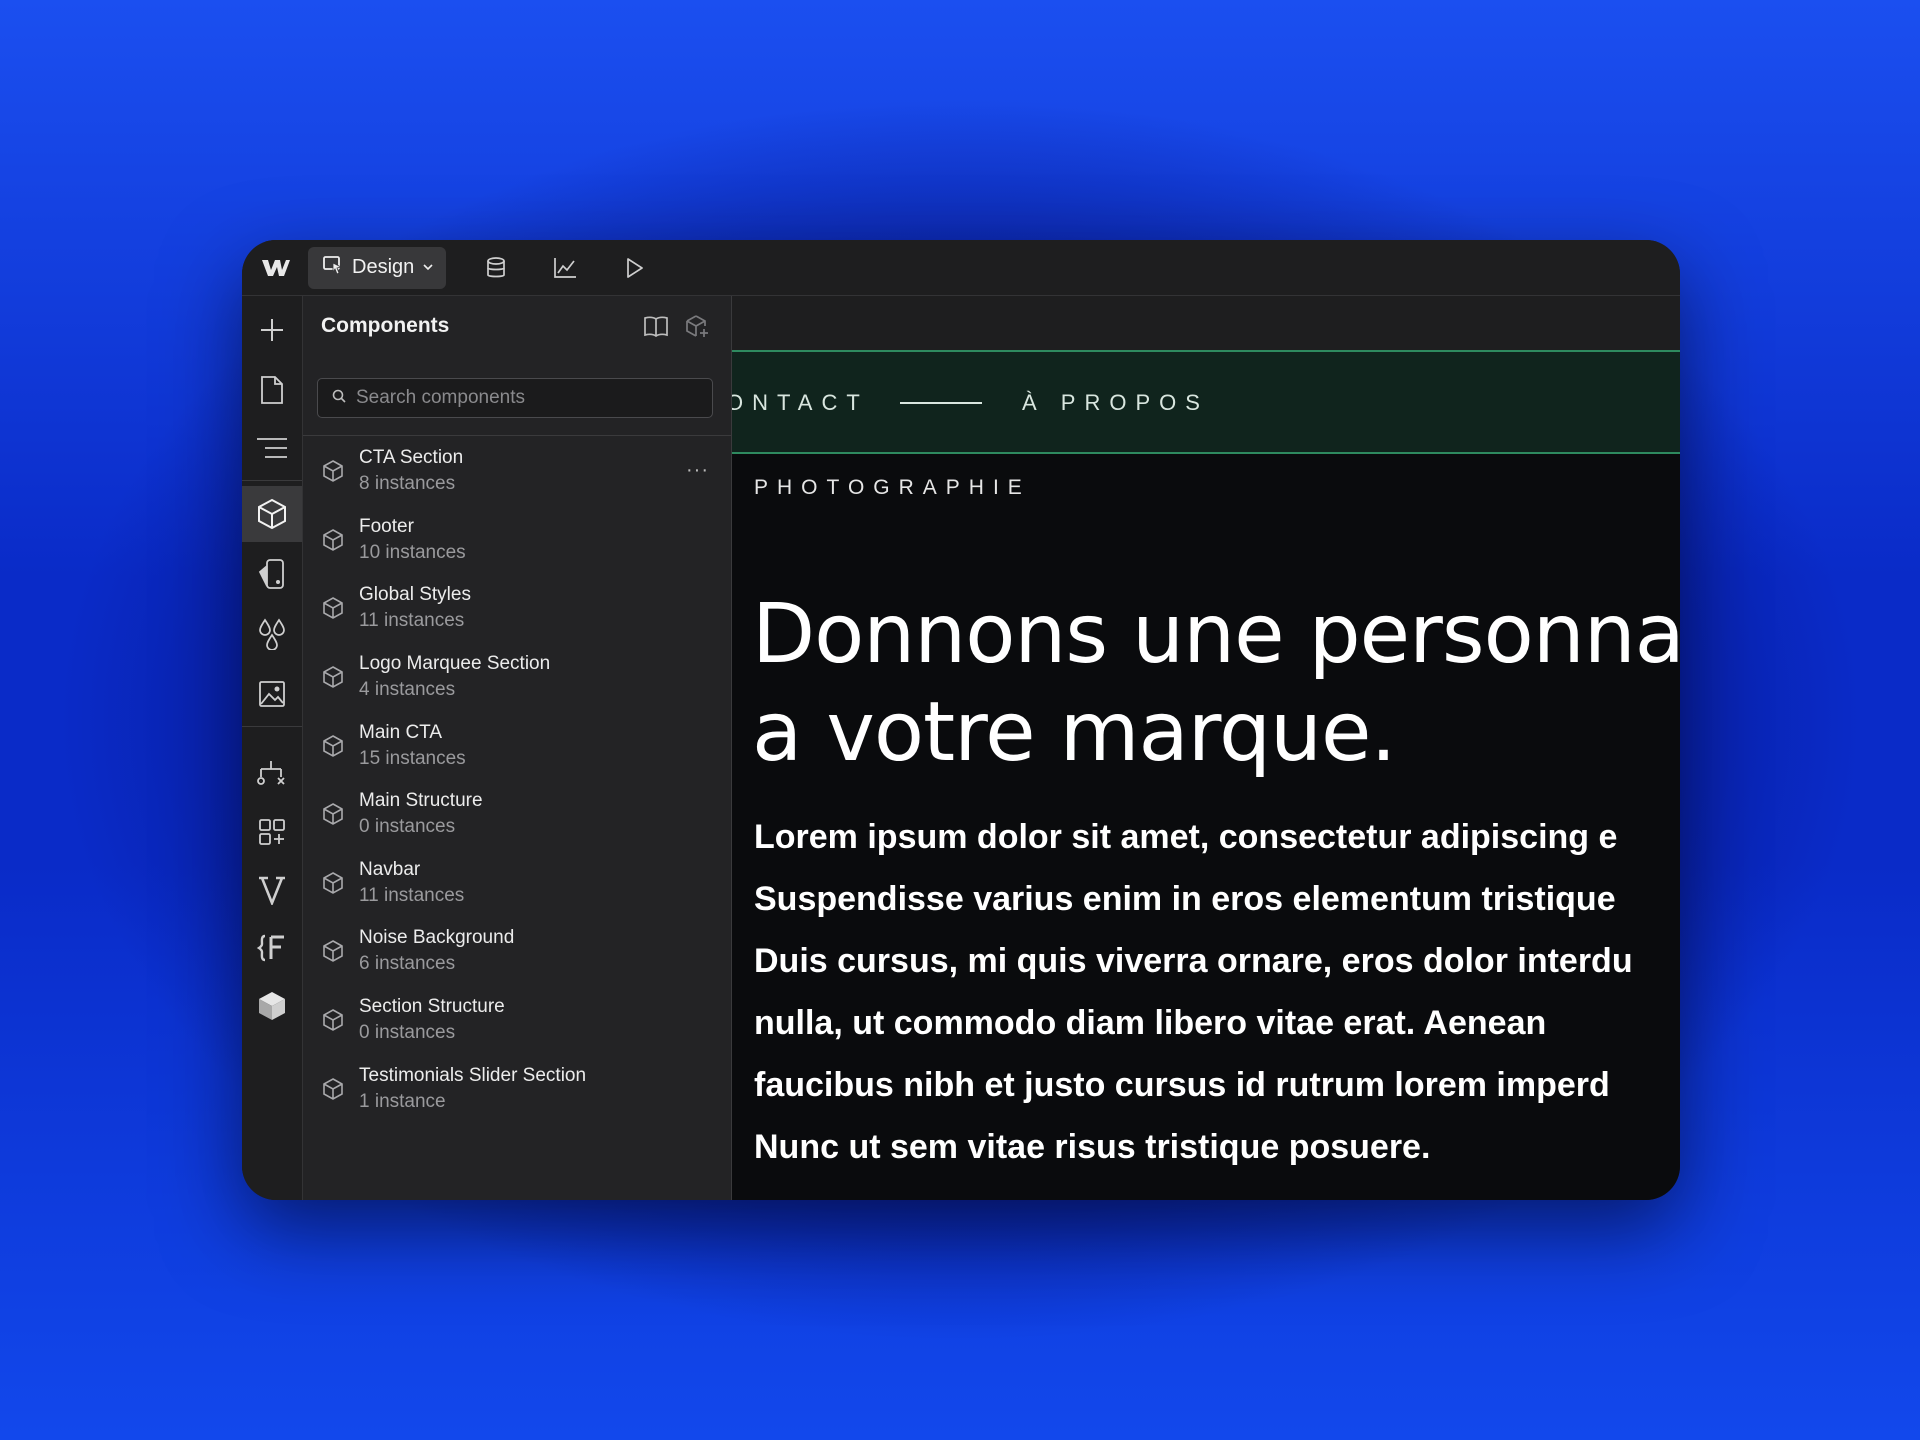  What do you see at coordinates (517, 471) in the screenshot?
I see `component-item-cta-section: CTA Section 8 instances ···` at bounding box center [517, 471].